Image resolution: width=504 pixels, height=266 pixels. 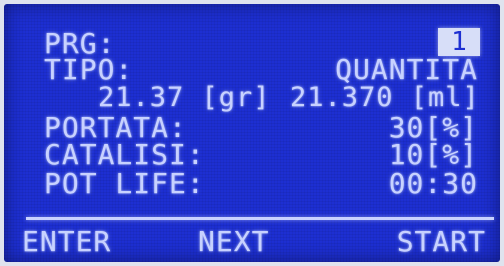 I want to click on catalisi-label: CATALISI:, so click(x=124, y=154).